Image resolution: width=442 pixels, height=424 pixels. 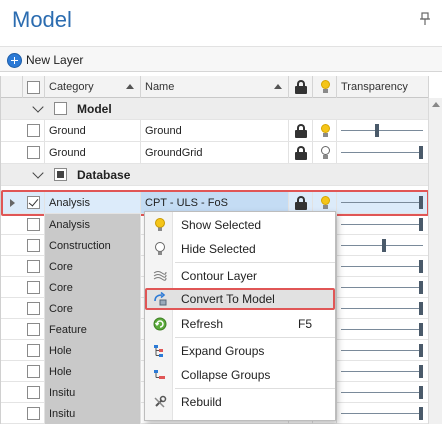 What do you see at coordinates (221, 225) in the screenshot?
I see `menu-item-label: Show Selected` at bounding box center [221, 225].